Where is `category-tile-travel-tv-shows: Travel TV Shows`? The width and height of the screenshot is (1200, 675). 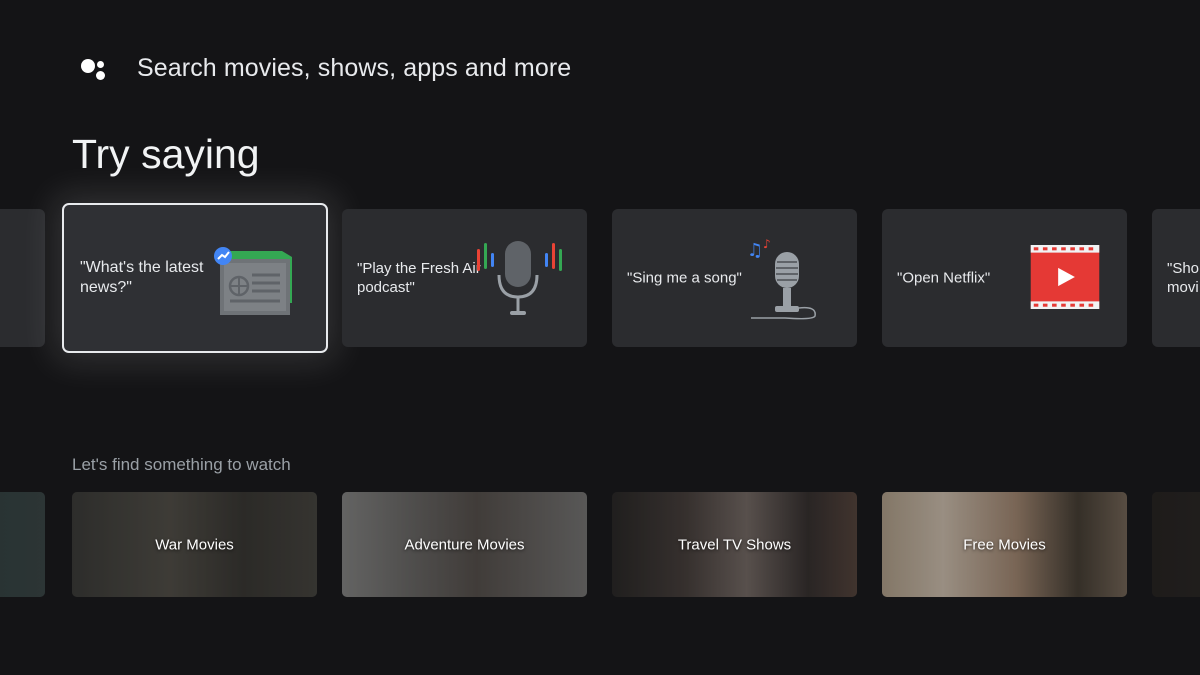 category-tile-travel-tv-shows: Travel TV Shows is located at coordinates (734, 544).